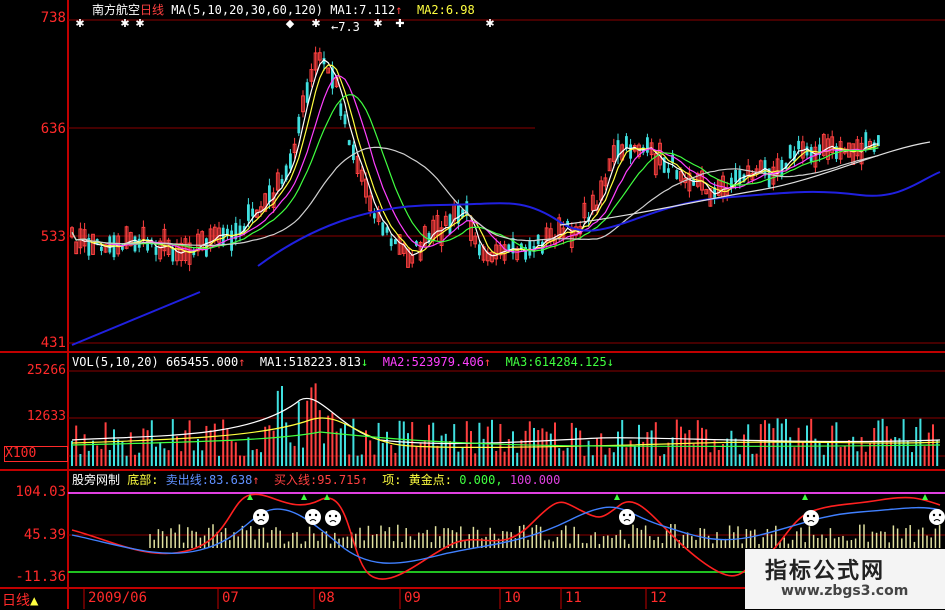  I want to click on indicator-axis-104: 104.03, so click(40, 492).